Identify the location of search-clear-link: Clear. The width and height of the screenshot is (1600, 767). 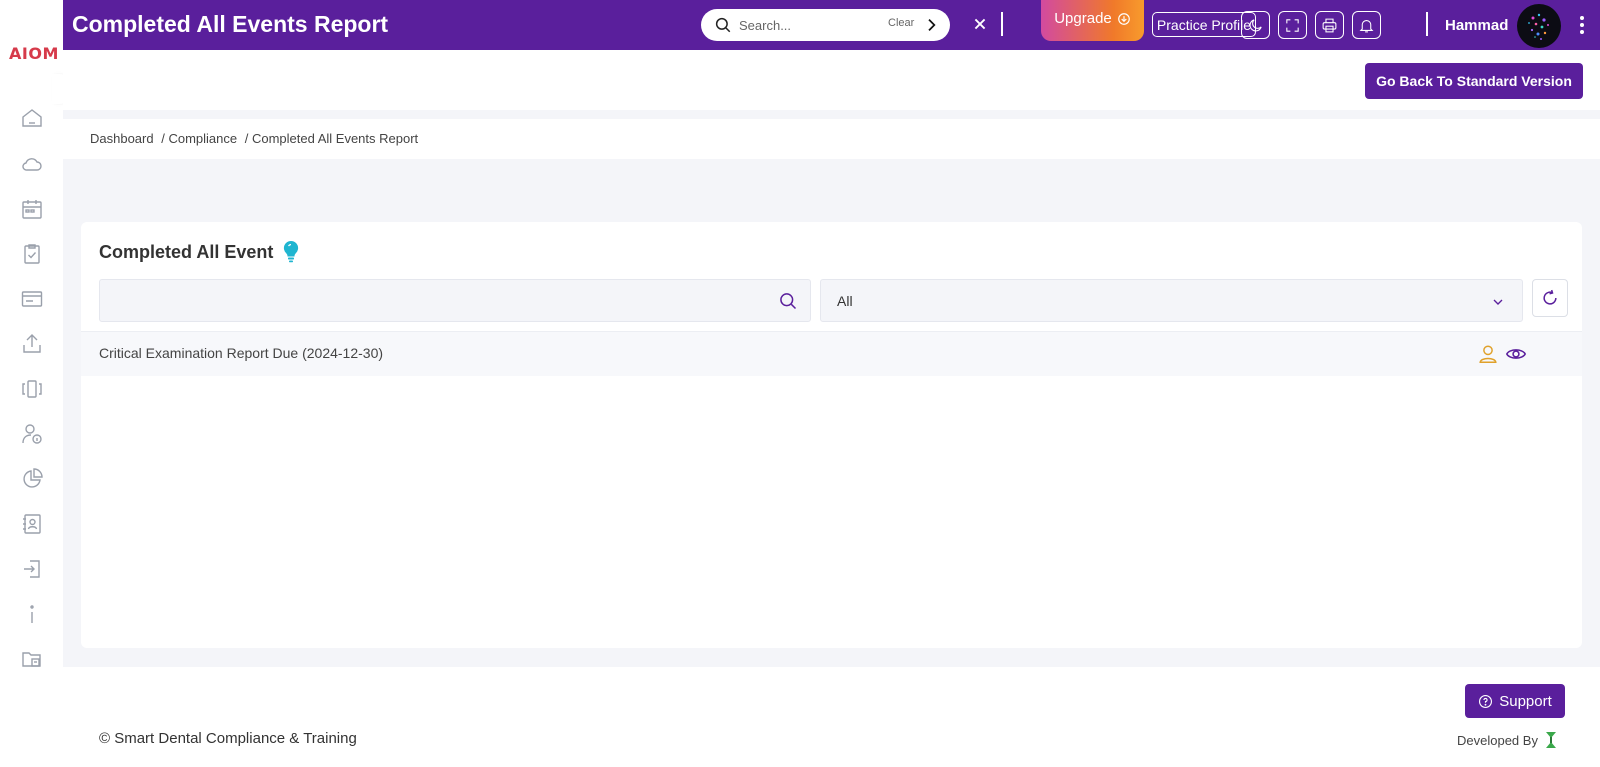
(901, 23).